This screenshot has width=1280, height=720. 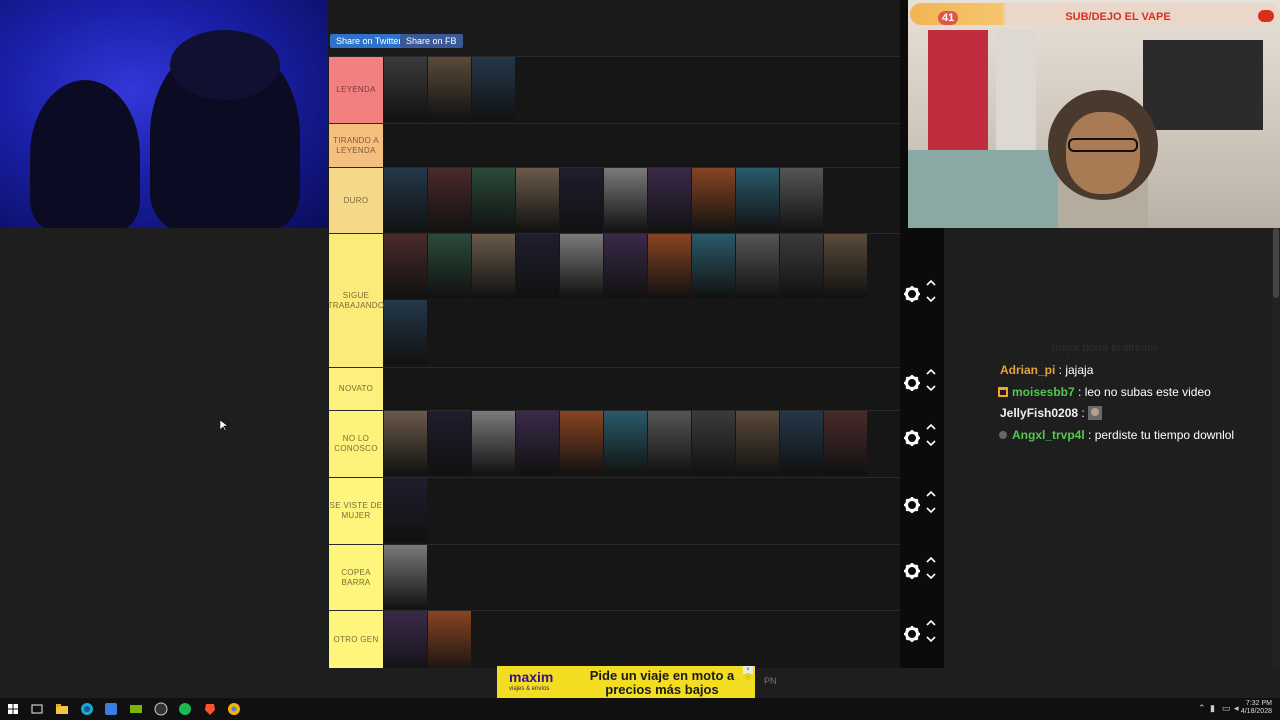 What do you see at coordinates (13, 709) in the screenshot?
I see `windows-start-icon` at bounding box center [13, 709].